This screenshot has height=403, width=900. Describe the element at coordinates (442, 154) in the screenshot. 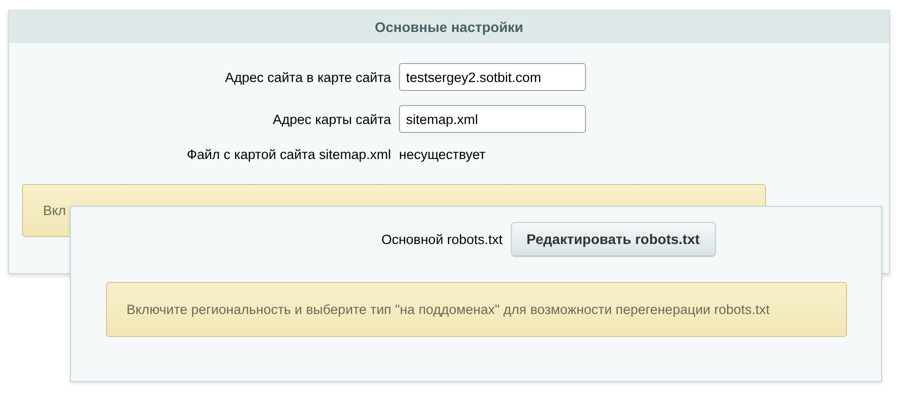

I see `status-text: несуществует` at that location.